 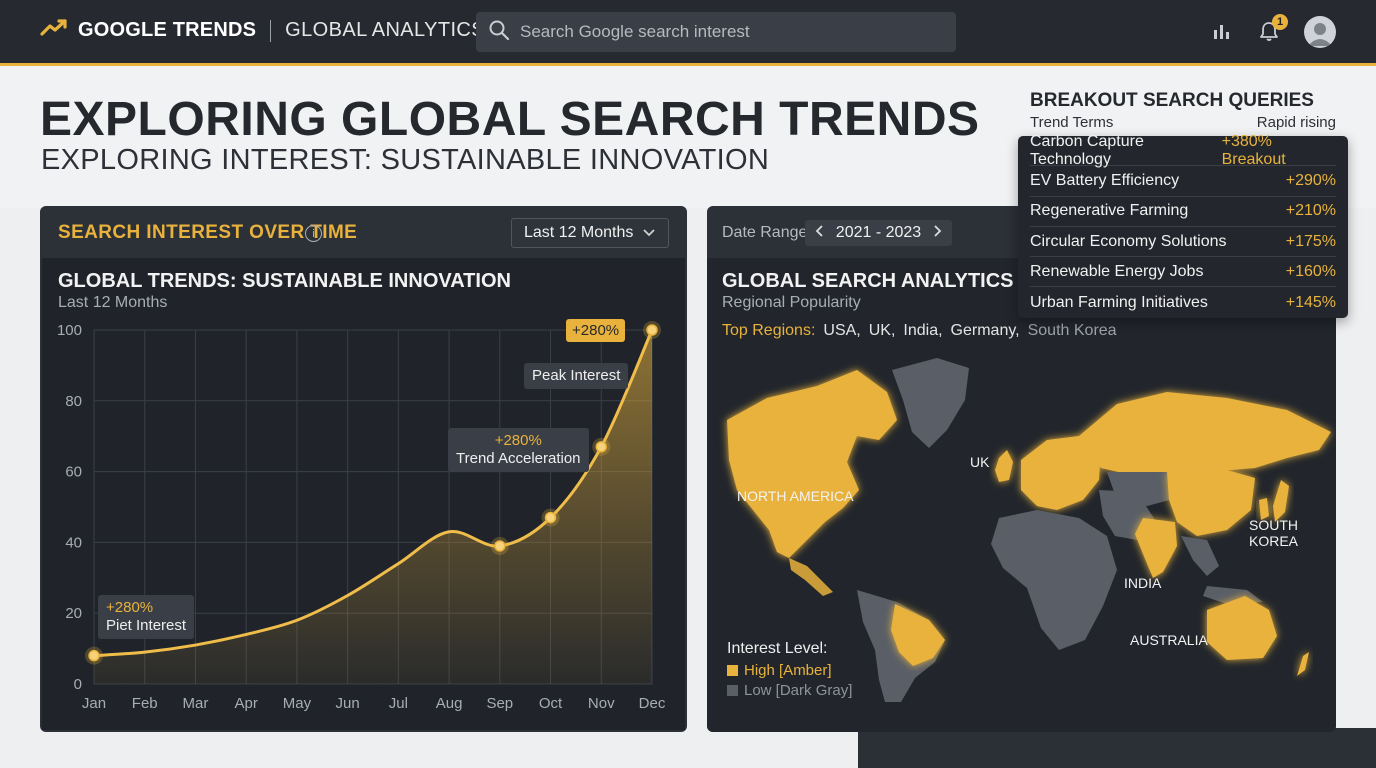 I want to click on search-input, so click(x=730, y=32).